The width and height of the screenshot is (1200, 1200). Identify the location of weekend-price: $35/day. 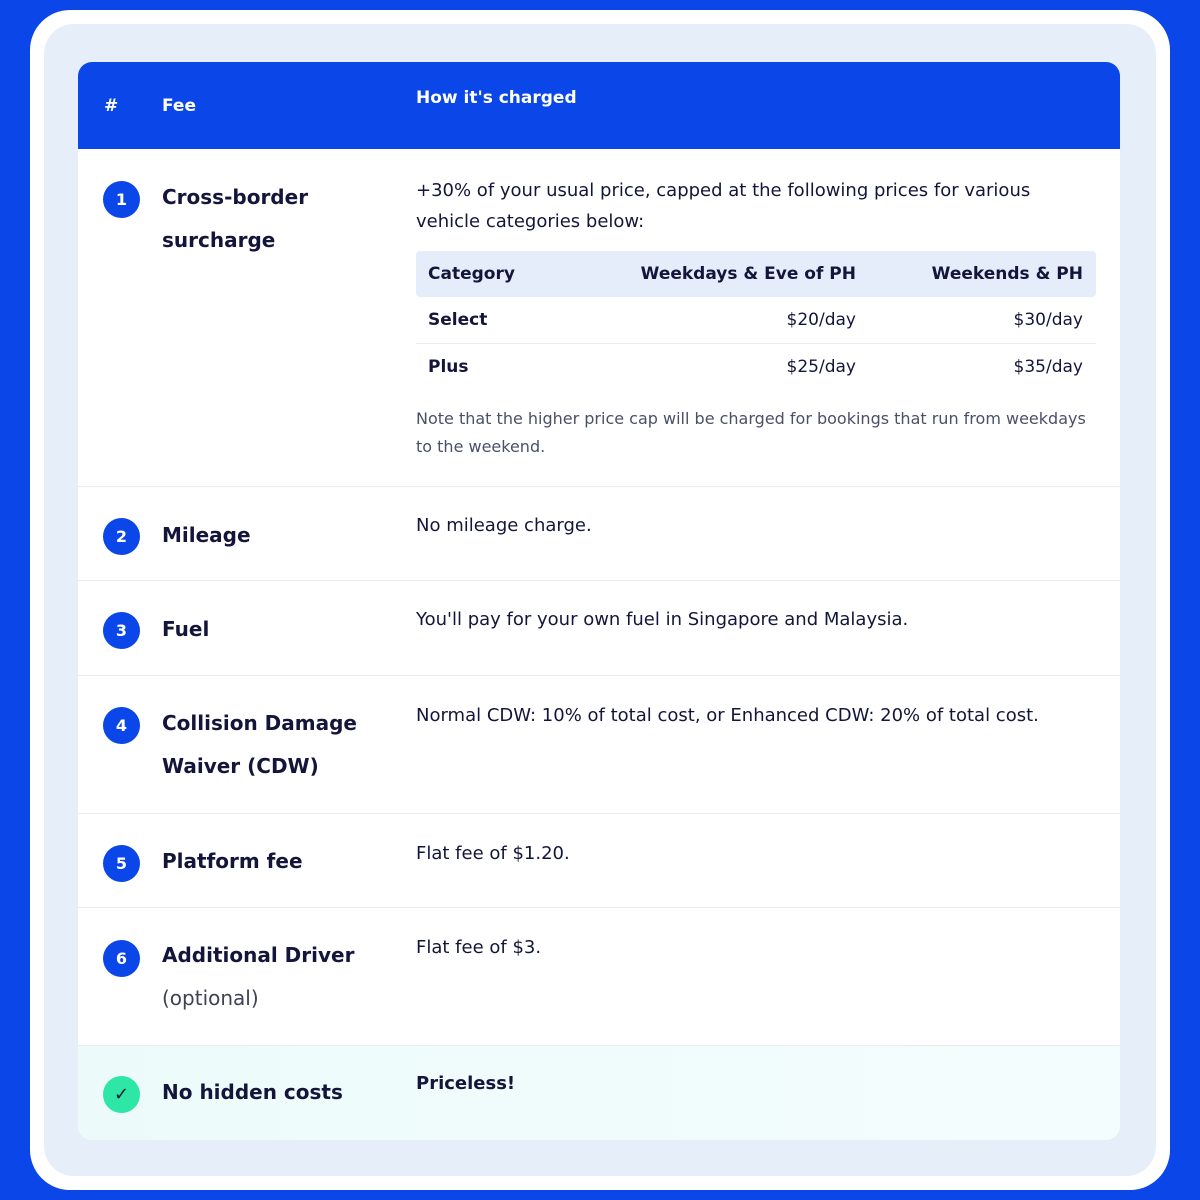
(1048, 367).